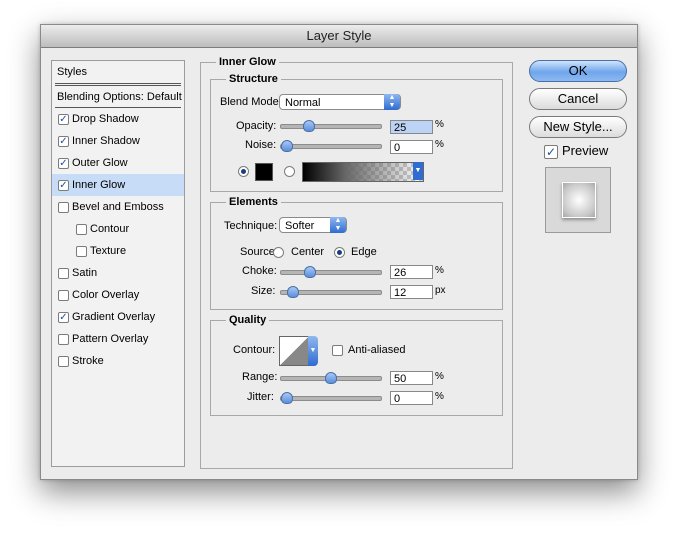 Image resolution: width=676 pixels, height=534 pixels. Describe the element at coordinates (63, 163) in the screenshot. I see `outer-glow-checkbox: ✓` at that location.